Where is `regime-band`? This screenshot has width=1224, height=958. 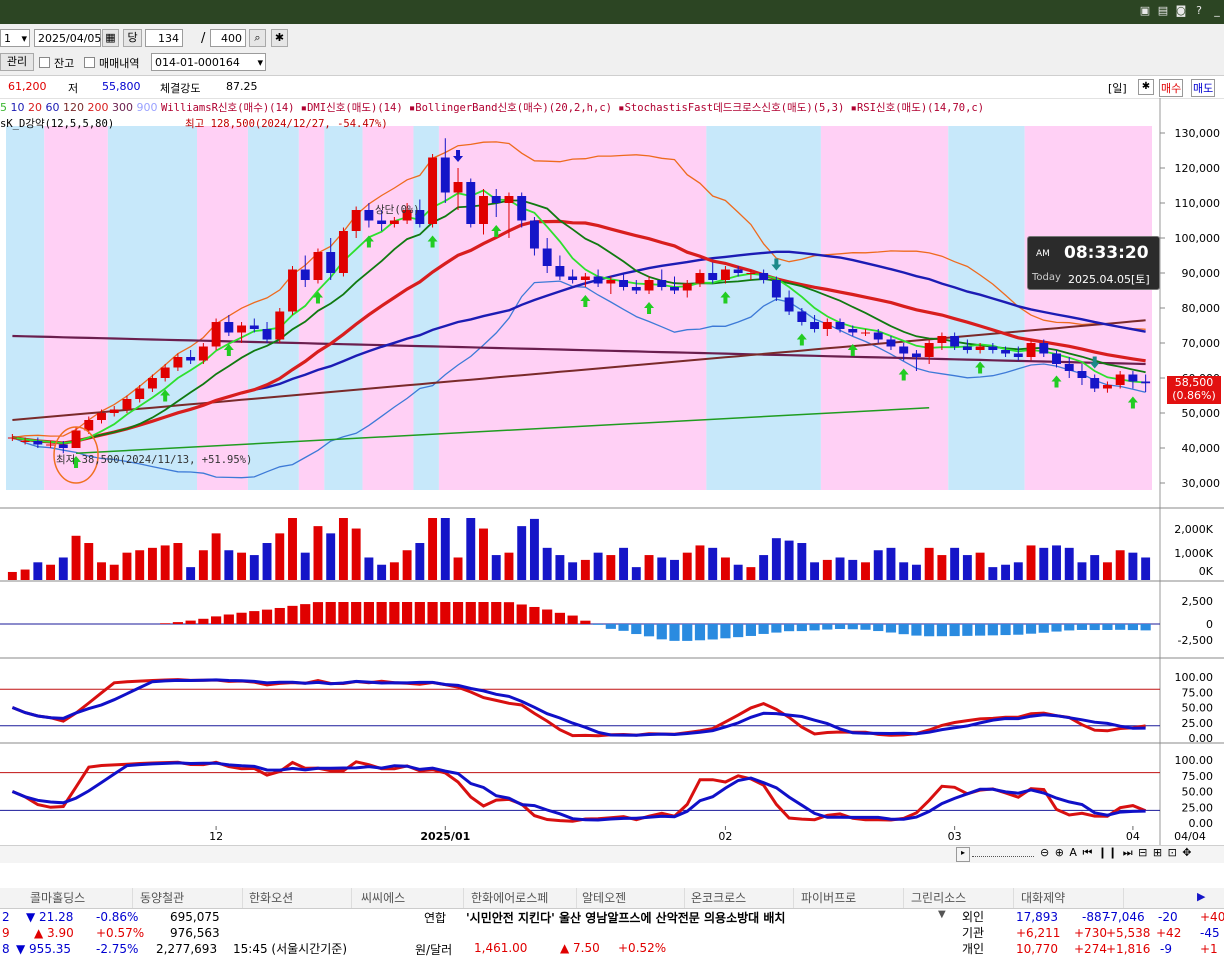
regime-band is located at coordinates (763, 308).